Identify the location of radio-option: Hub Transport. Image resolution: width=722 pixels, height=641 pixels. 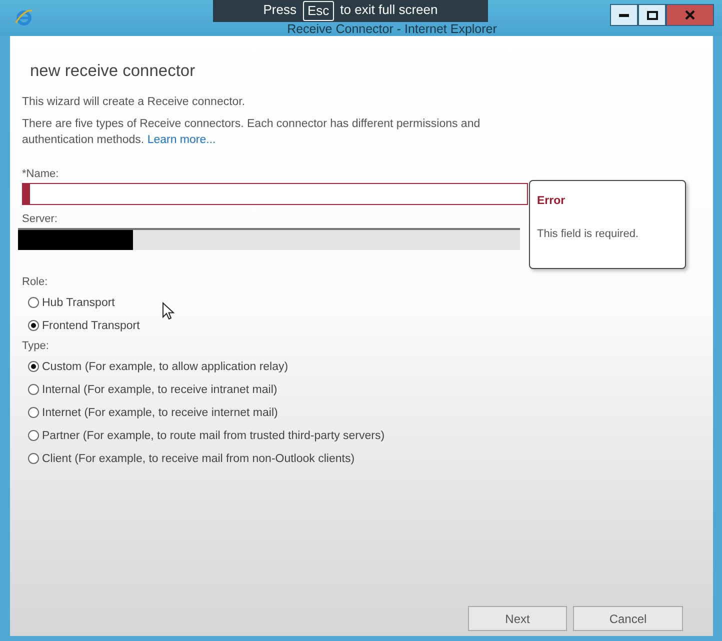
(71, 302).